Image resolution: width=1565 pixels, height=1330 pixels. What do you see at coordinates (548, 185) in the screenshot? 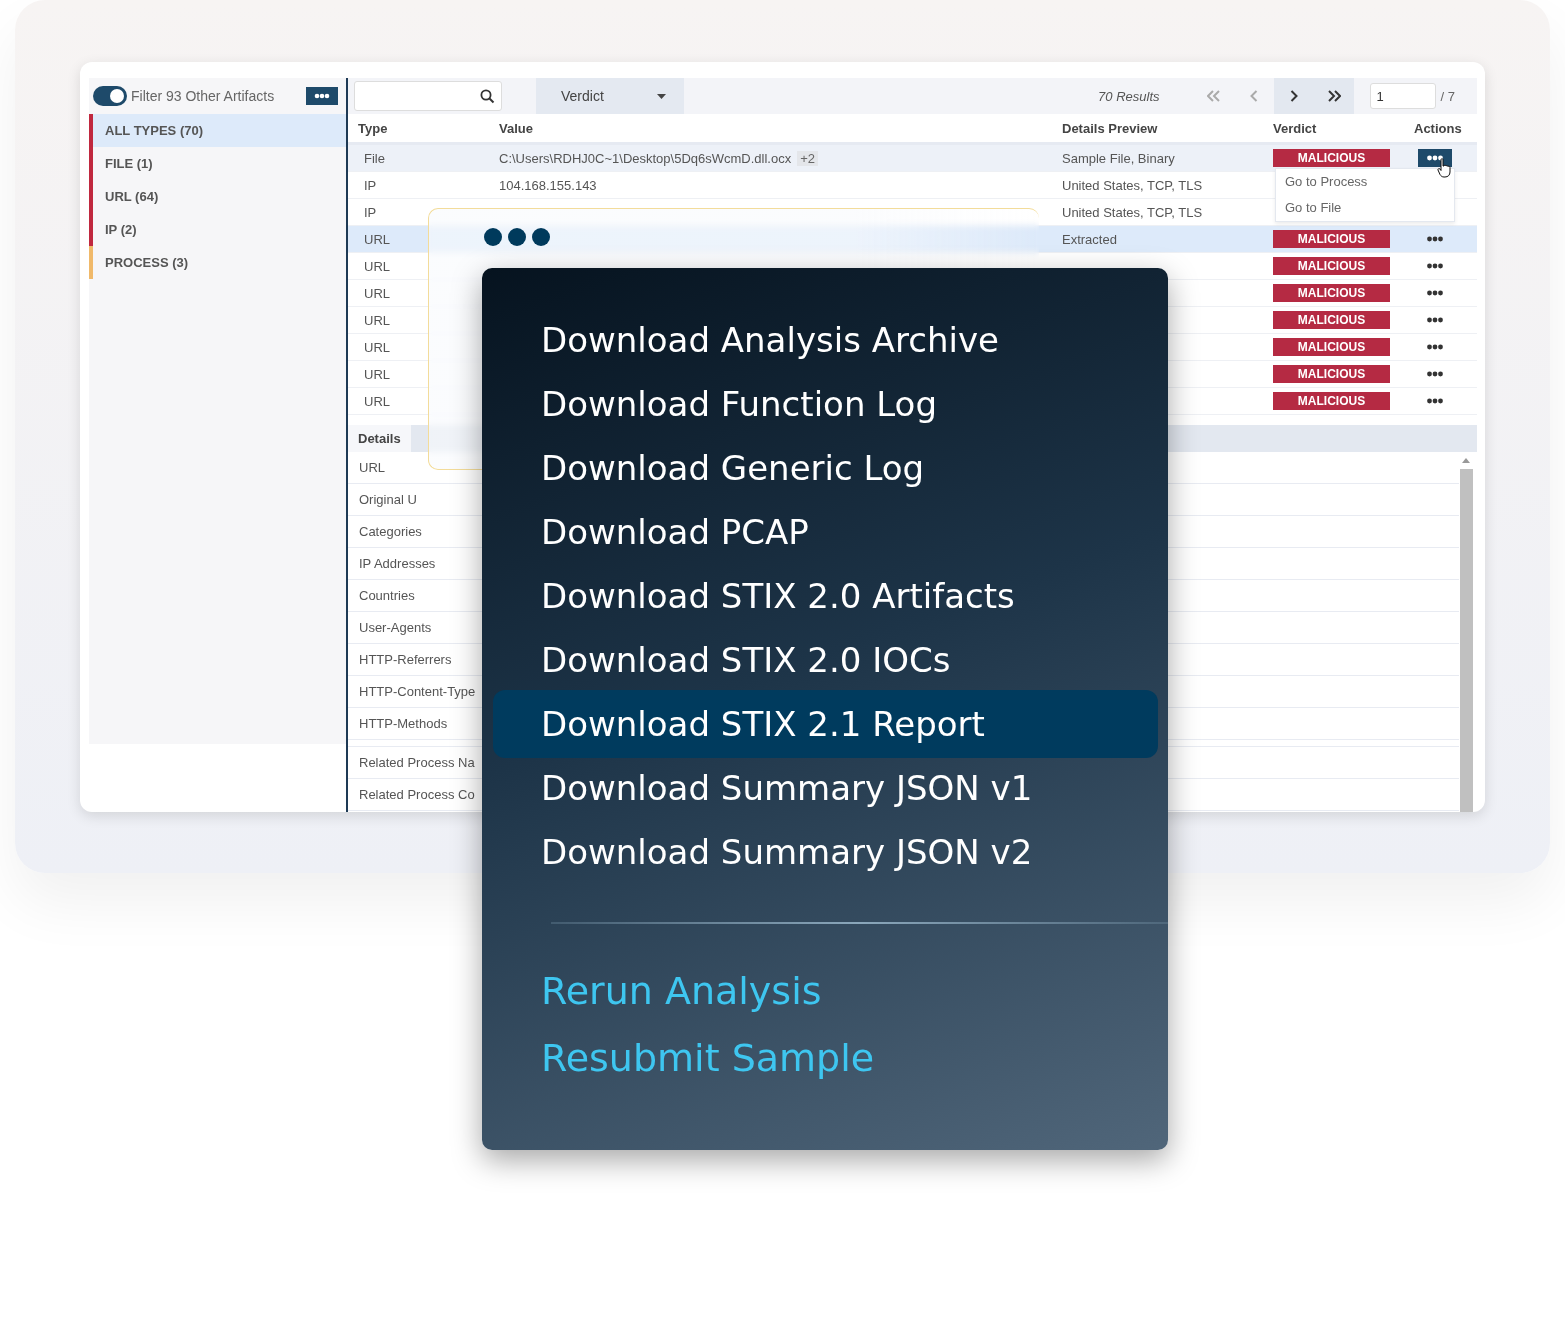
I see `value-cell: 104.168.155.143` at bounding box center [548, 185].